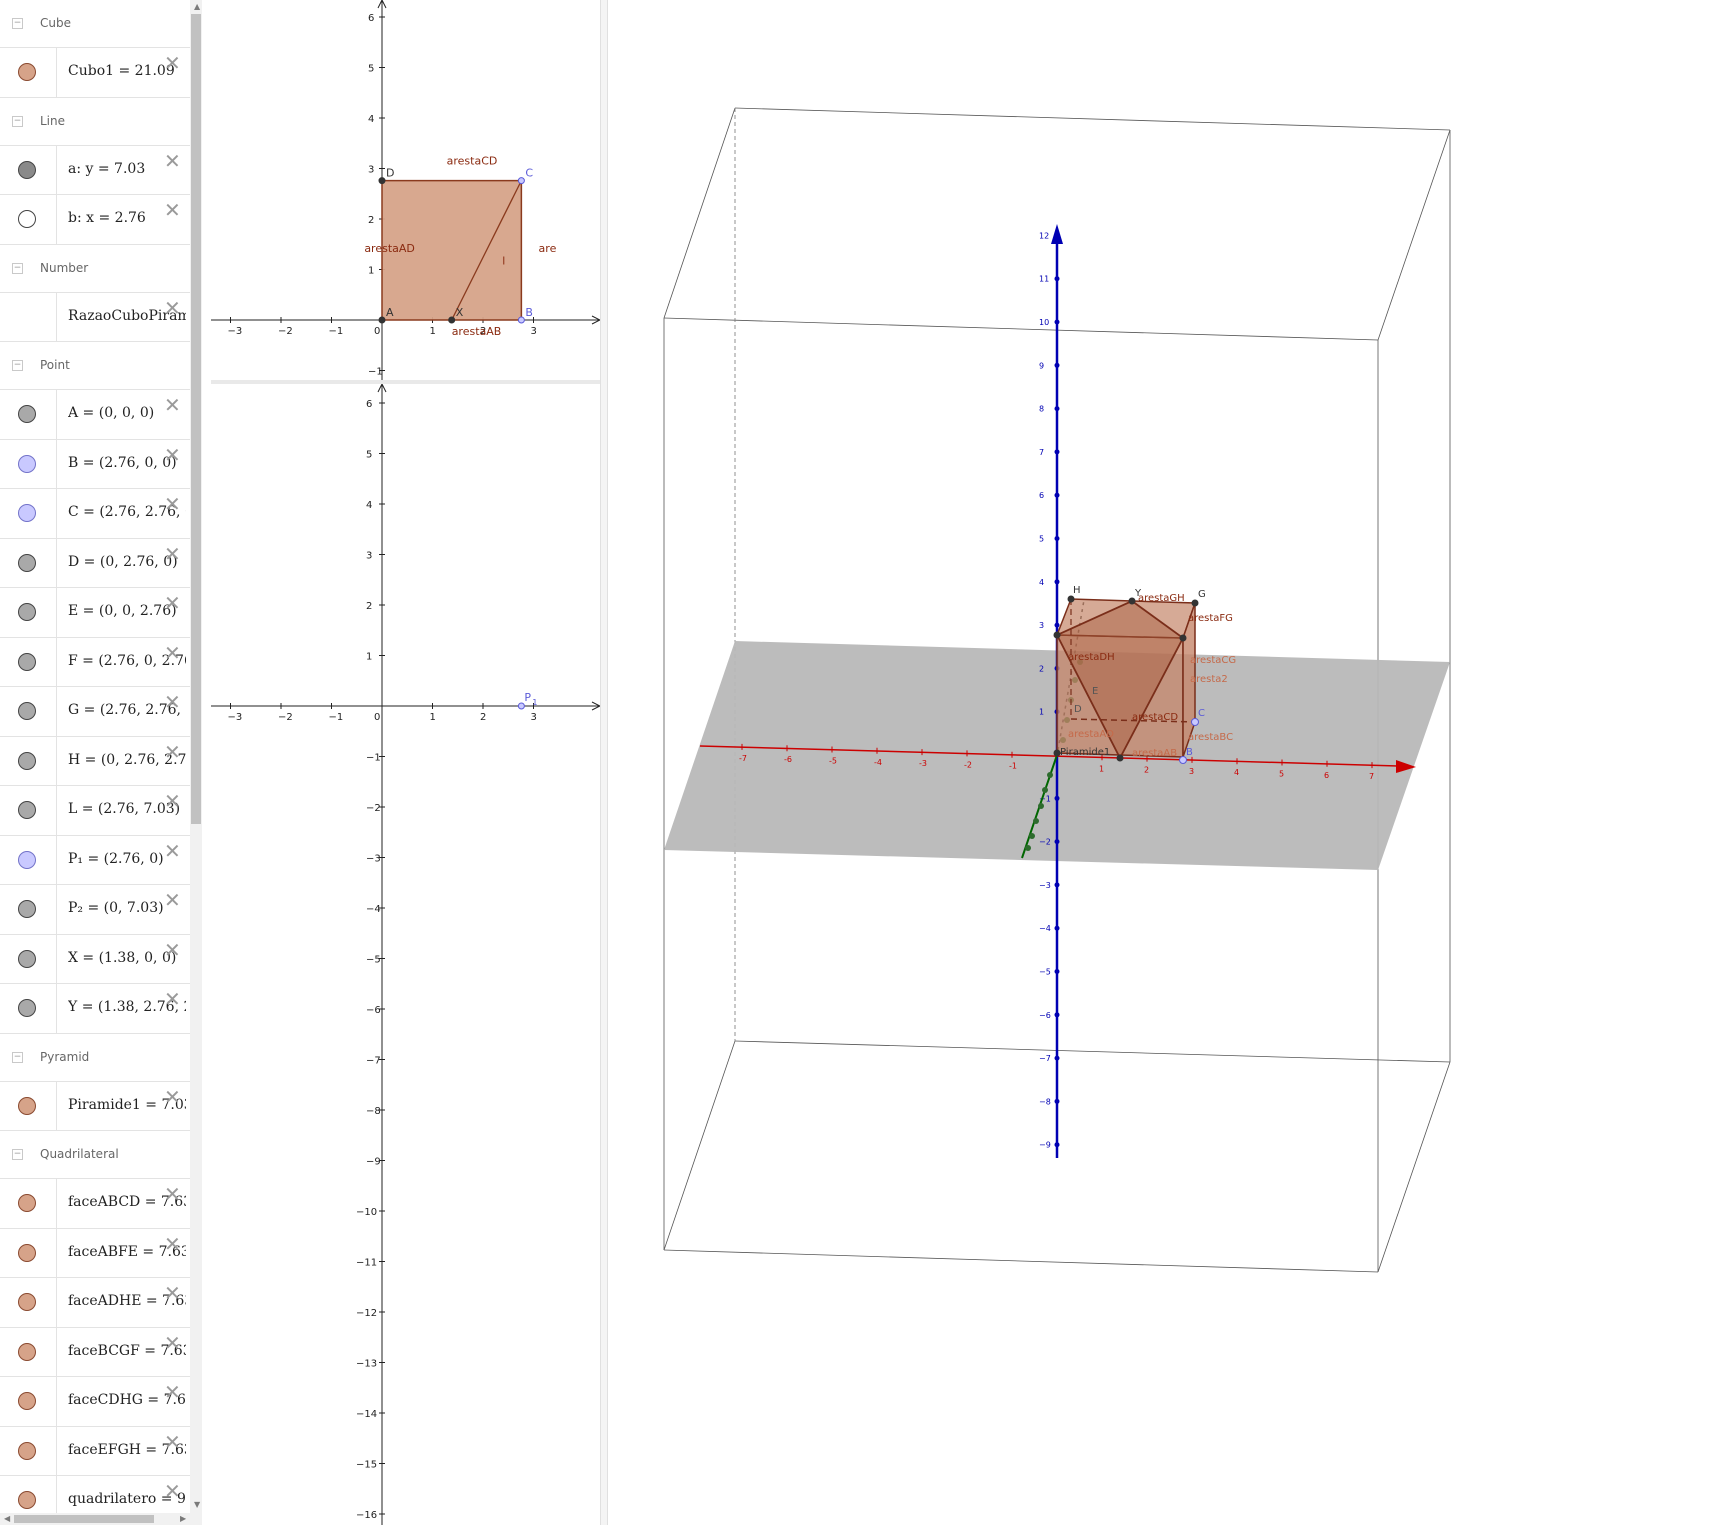 The width and height of the screenshot is (1728, 1529). Describe the element at coordinates (95, 1352) in the screenshot. I see `algebra-item: faceBCGF = 7.63 ✕` at that location.